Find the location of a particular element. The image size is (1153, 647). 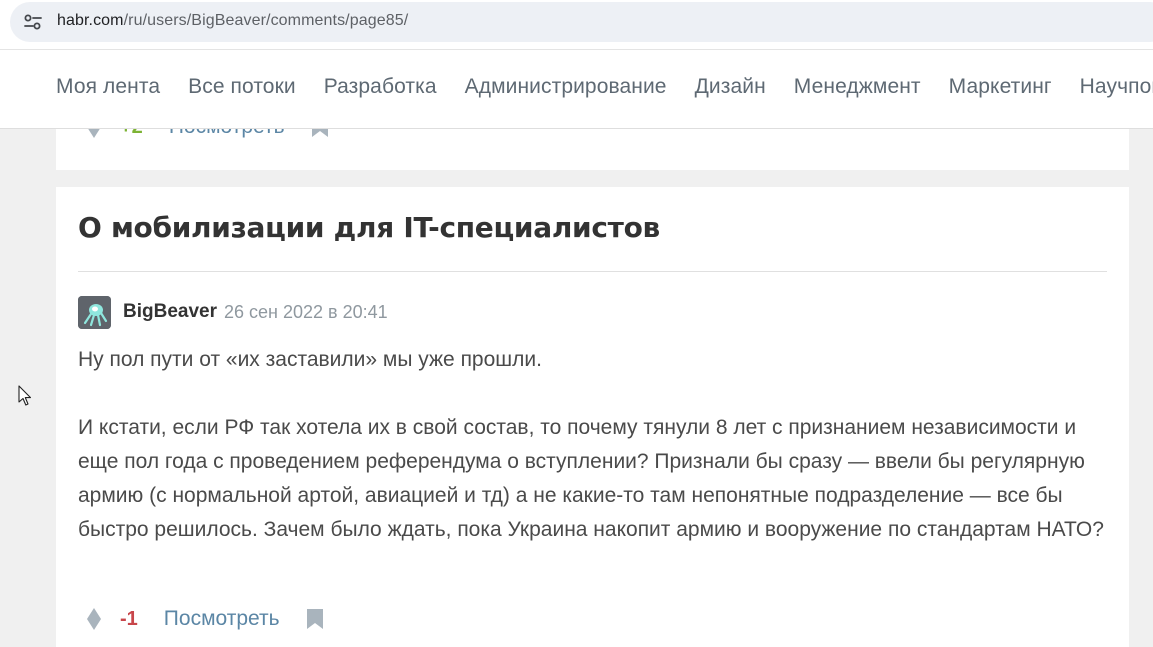

nav-item-marketing: Маркетинг is located at coordinates (1000, 87).